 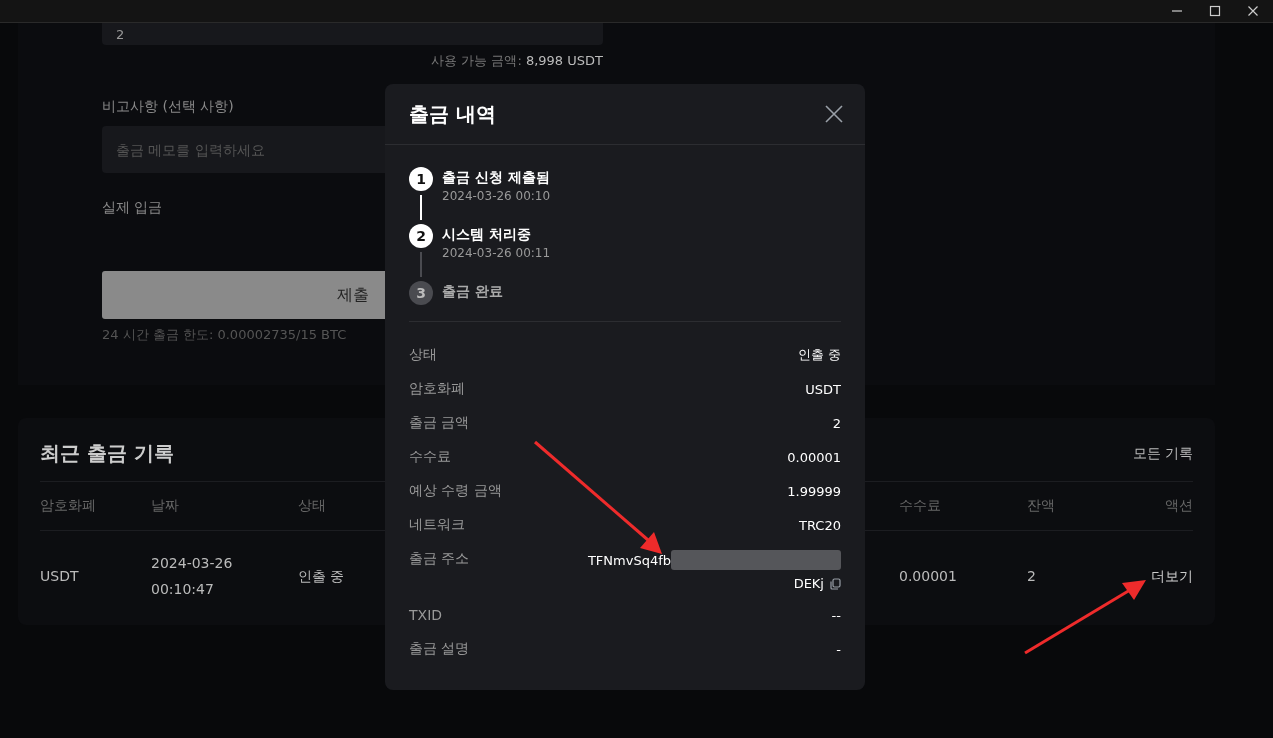 I want to click on table-cell-text: USDT, so click(x=59, y=576).